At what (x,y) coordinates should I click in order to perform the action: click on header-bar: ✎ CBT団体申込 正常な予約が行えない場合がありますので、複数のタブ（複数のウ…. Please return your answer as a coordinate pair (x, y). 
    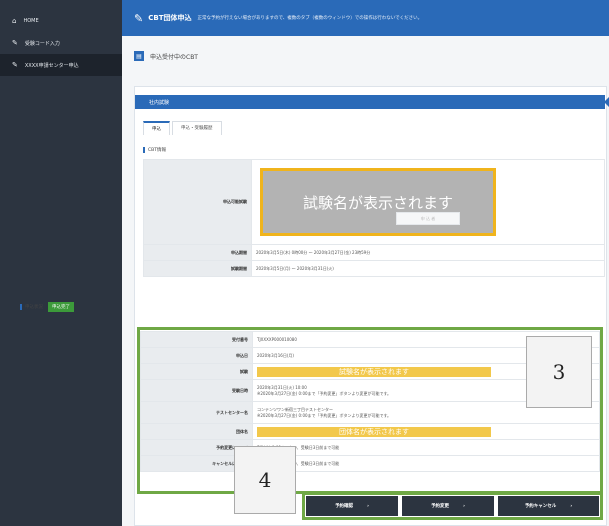
    Looking at the image, I should click on (365, 18).